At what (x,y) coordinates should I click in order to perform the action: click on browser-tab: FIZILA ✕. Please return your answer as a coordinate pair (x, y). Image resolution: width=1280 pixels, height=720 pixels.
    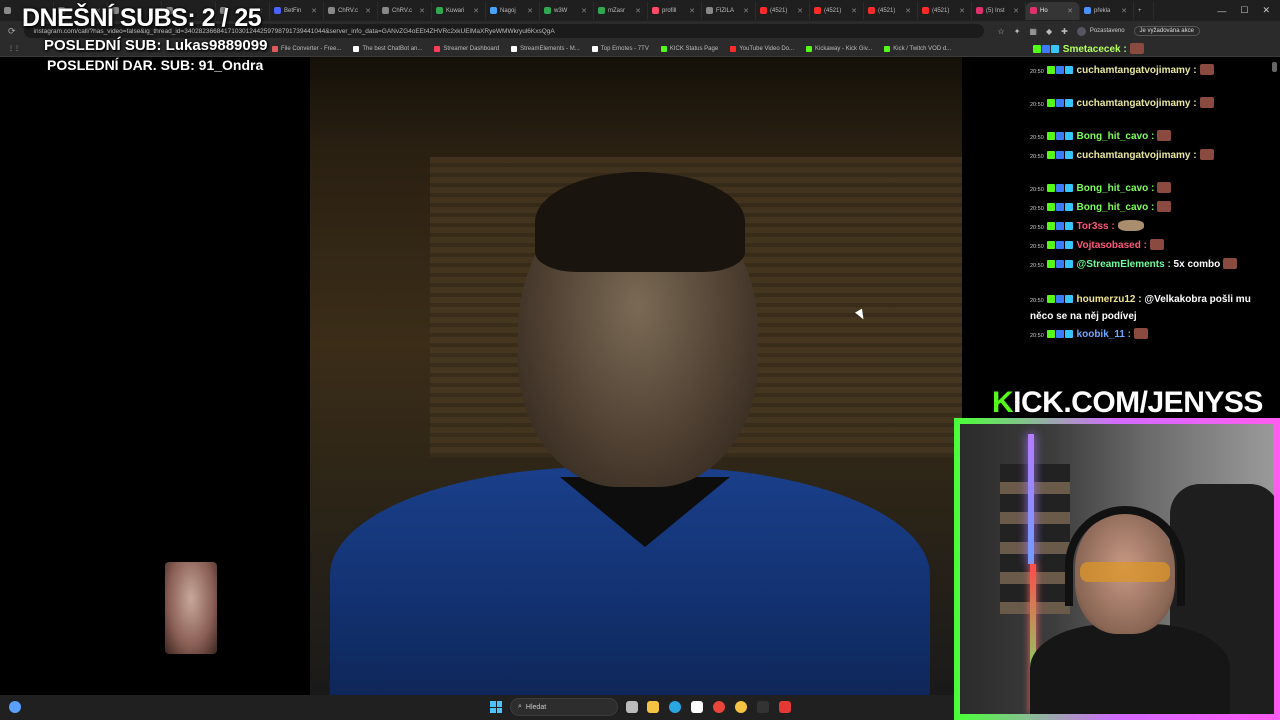
    Looking at the image, I should click on (729, 10).